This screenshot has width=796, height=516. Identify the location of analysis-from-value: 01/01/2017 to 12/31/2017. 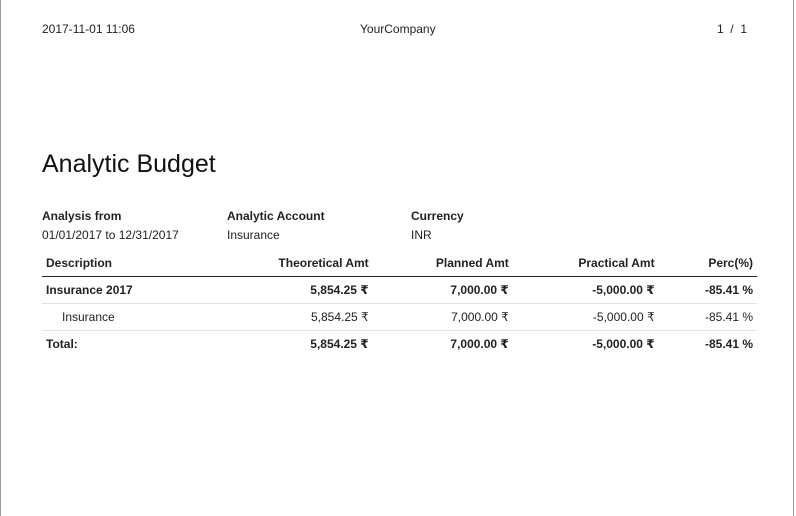
(110, 235).